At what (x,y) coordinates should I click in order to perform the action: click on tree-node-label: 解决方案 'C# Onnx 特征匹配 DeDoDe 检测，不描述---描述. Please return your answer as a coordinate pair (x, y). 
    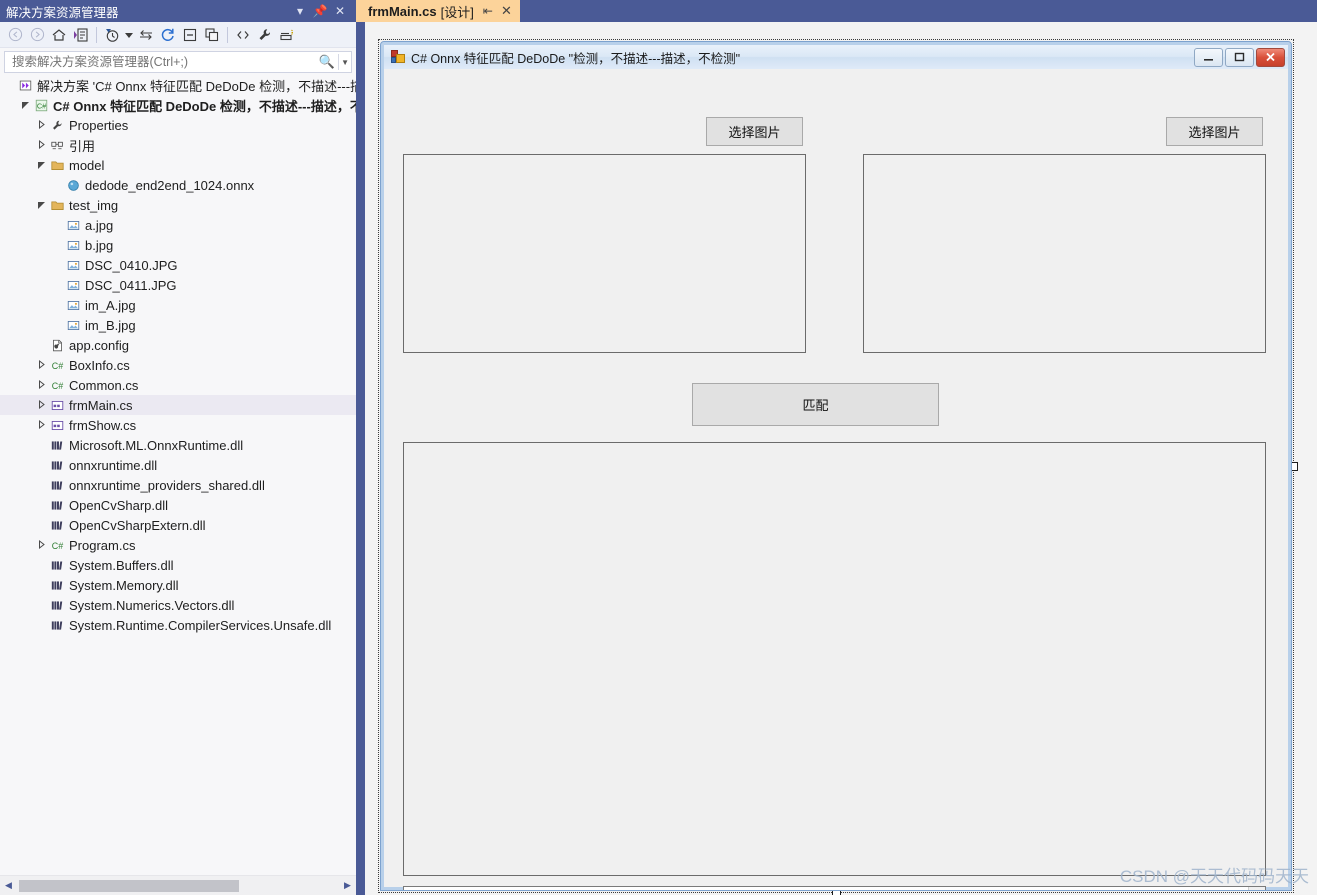
    Looking at the image, I should click on (196, 86).